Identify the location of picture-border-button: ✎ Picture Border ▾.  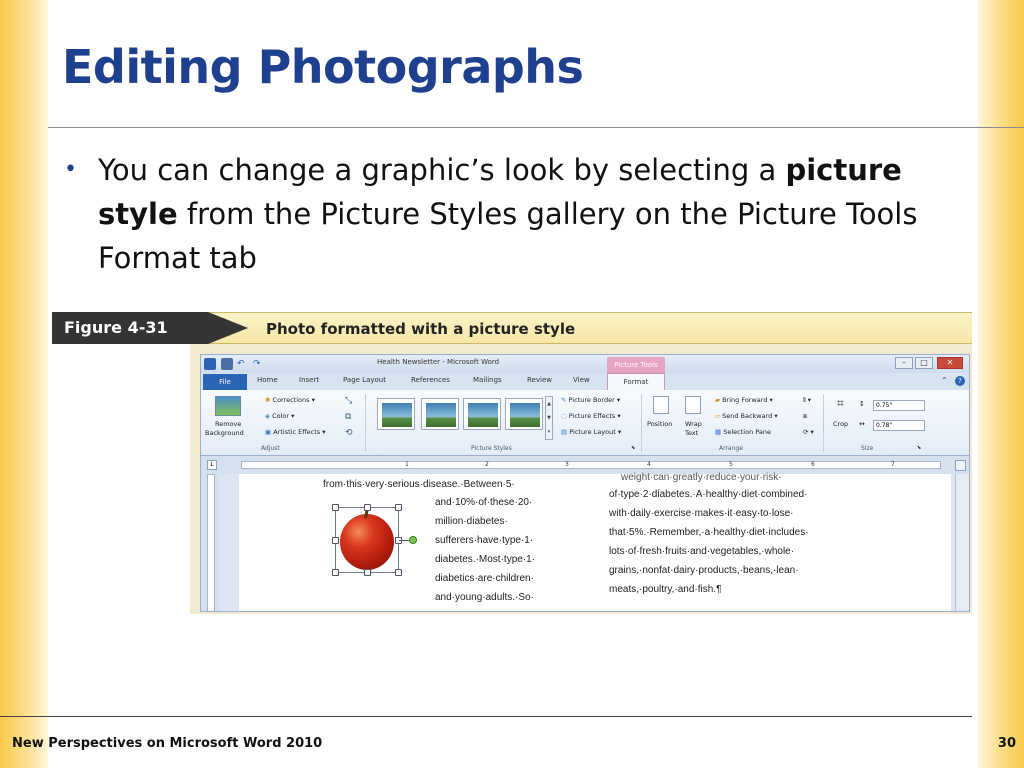
(590, 400).